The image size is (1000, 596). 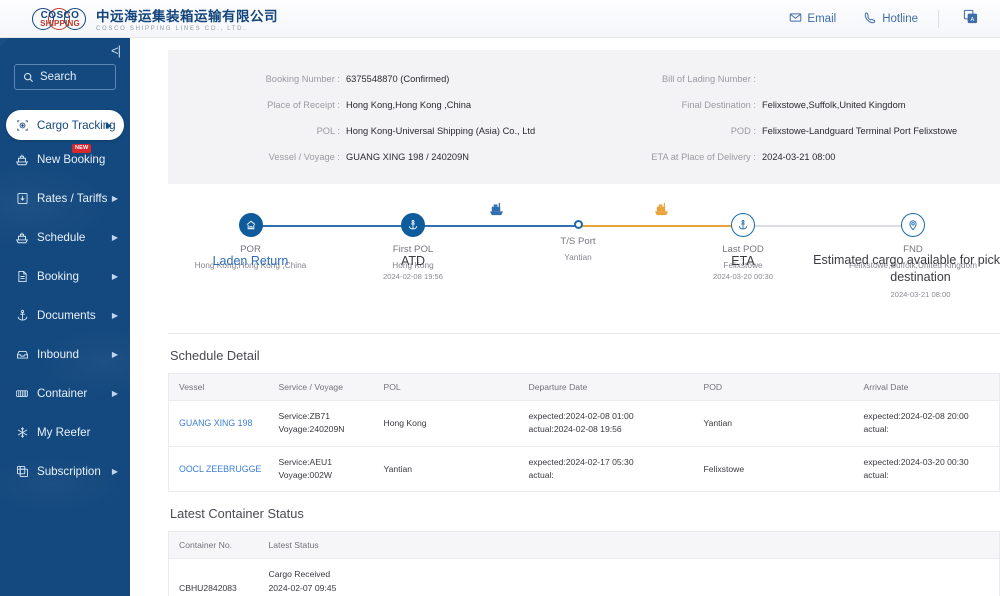 I want to click on sidebar-item-rates-tariffs: Rates / Tariffs ▶, so click(x=65, y=198).